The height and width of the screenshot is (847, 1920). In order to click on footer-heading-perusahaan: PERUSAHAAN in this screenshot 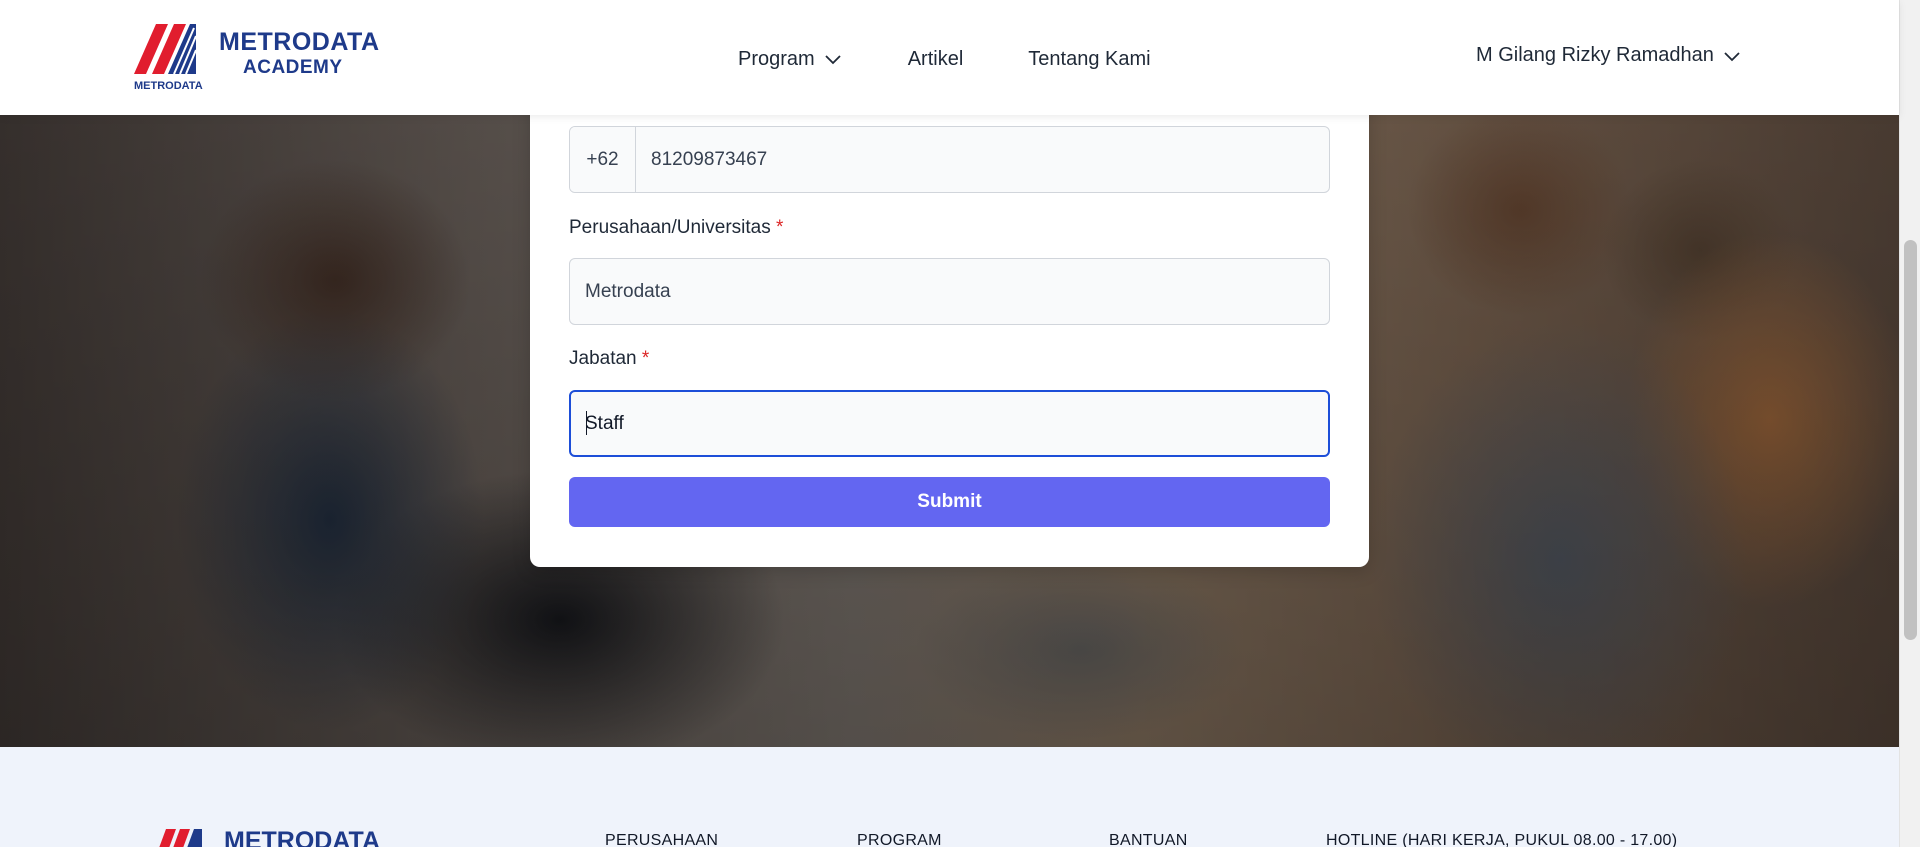, I will do `click(662, 839)`.